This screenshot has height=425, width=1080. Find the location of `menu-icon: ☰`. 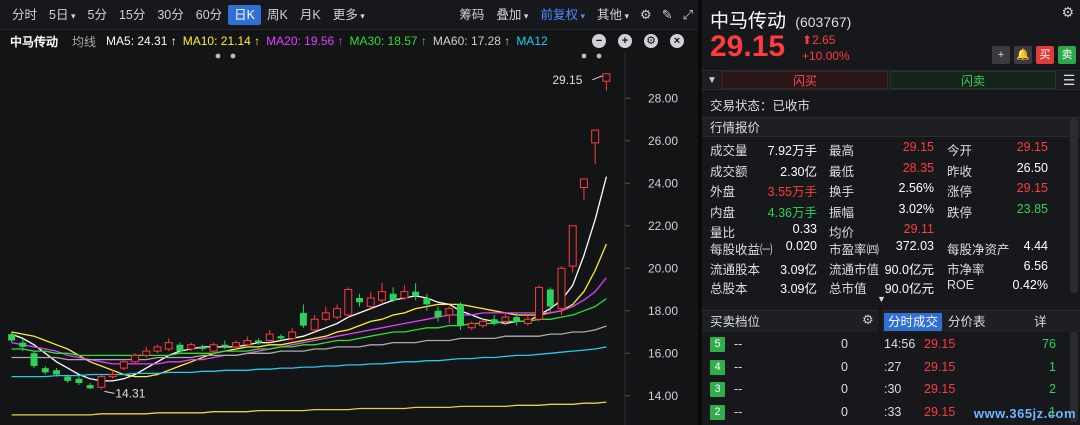

menu-icon: ☰ is located at coordinates (1069, 80).